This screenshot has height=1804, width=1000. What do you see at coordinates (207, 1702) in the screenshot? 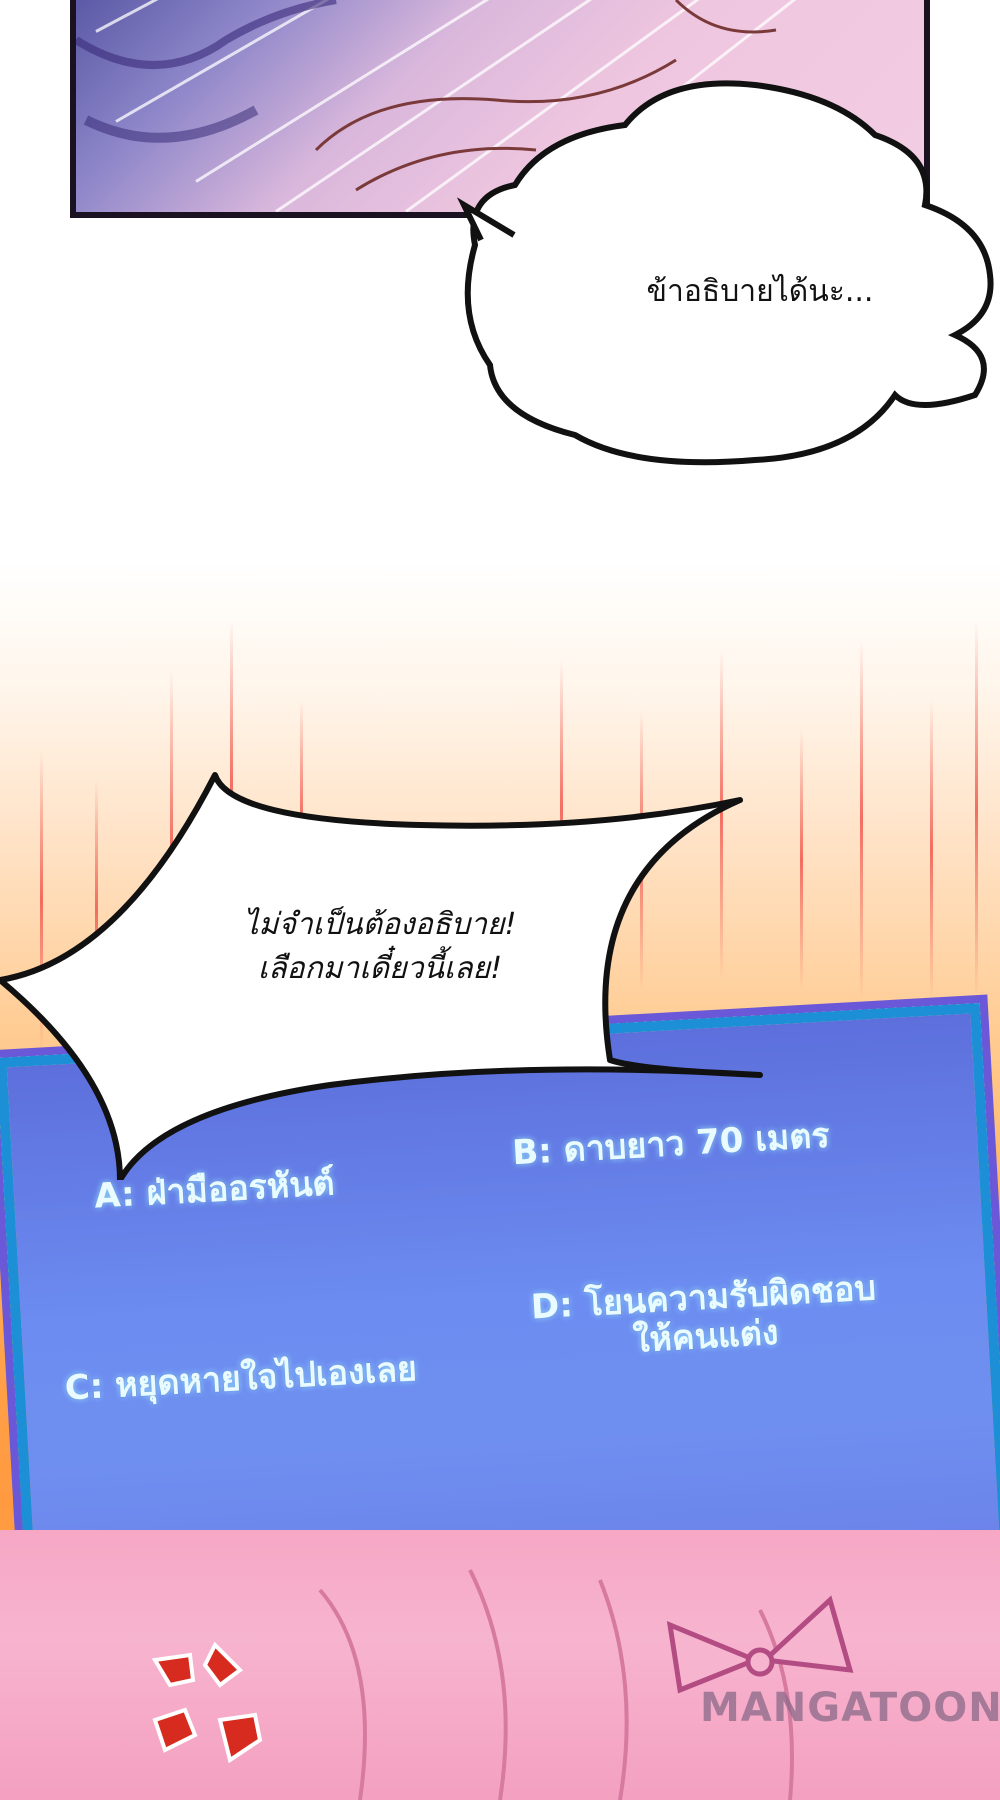
I see `anger-mark-icon` at bounding box center [207, 1702].